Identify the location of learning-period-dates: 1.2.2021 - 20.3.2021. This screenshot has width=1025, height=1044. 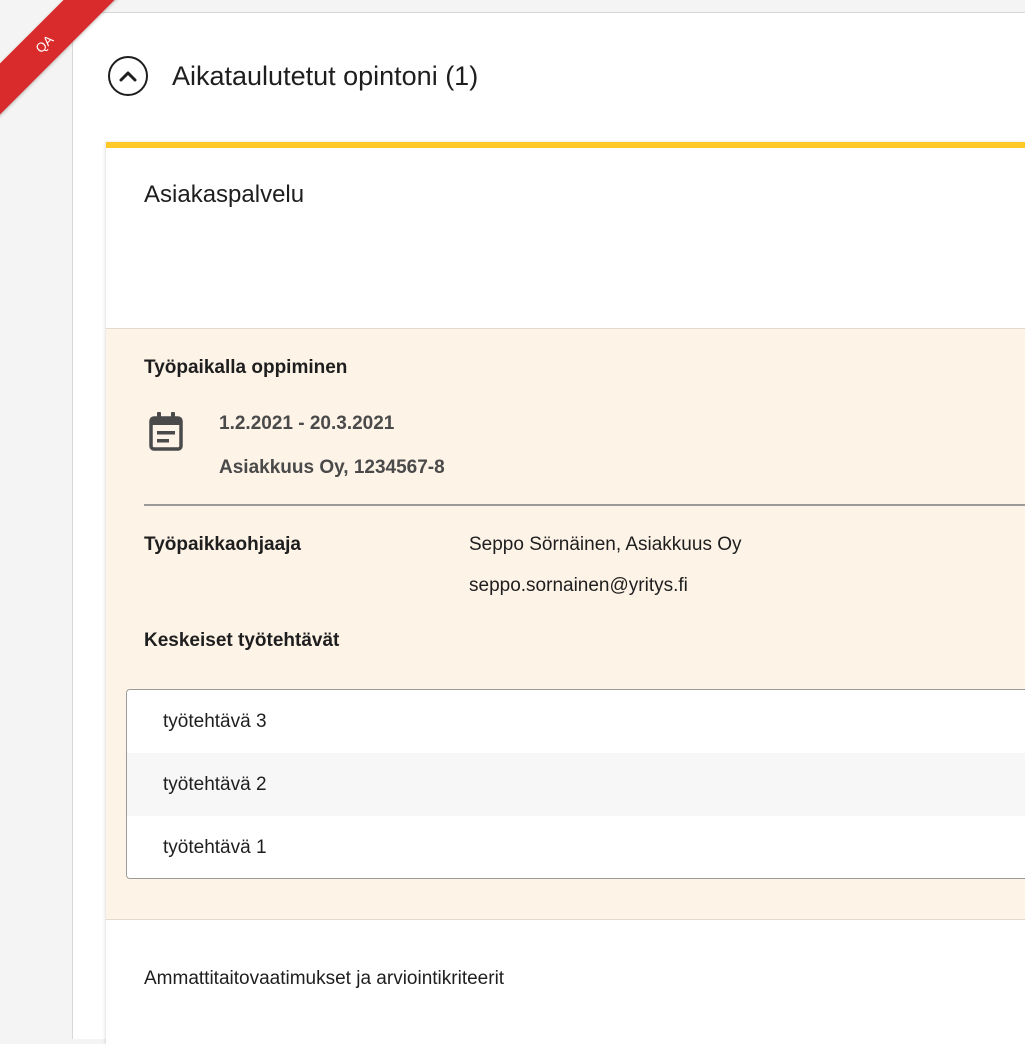
(307, 423).